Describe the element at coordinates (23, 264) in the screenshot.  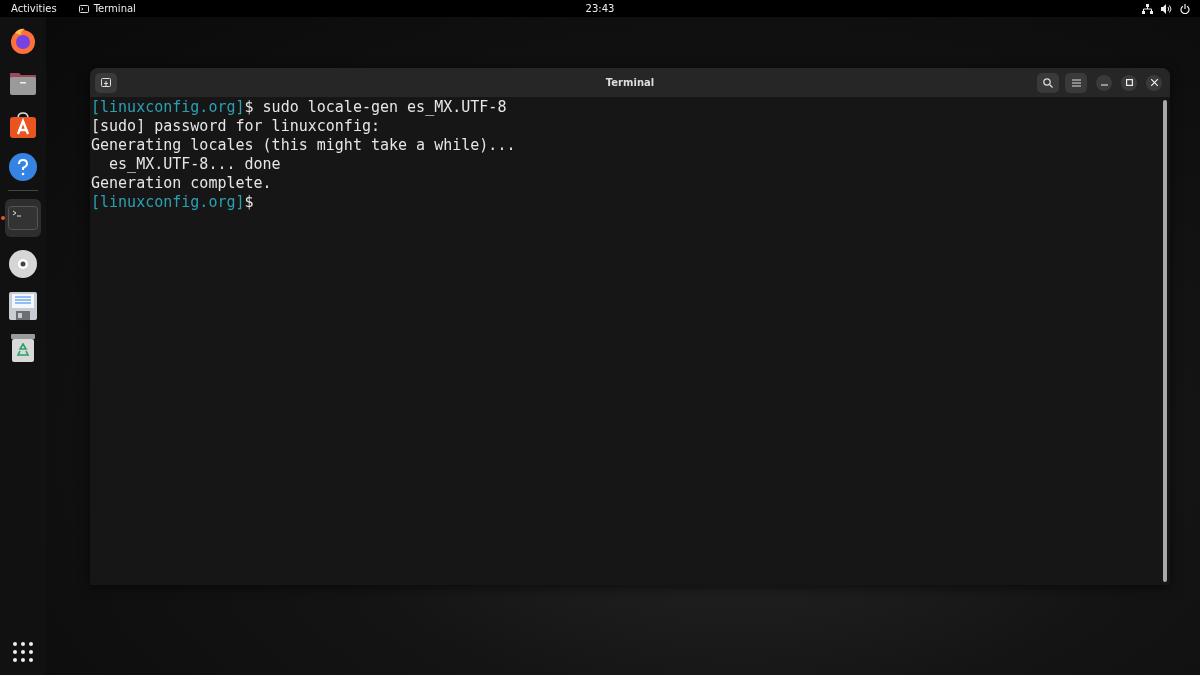
I see `disc-icon` at that location.